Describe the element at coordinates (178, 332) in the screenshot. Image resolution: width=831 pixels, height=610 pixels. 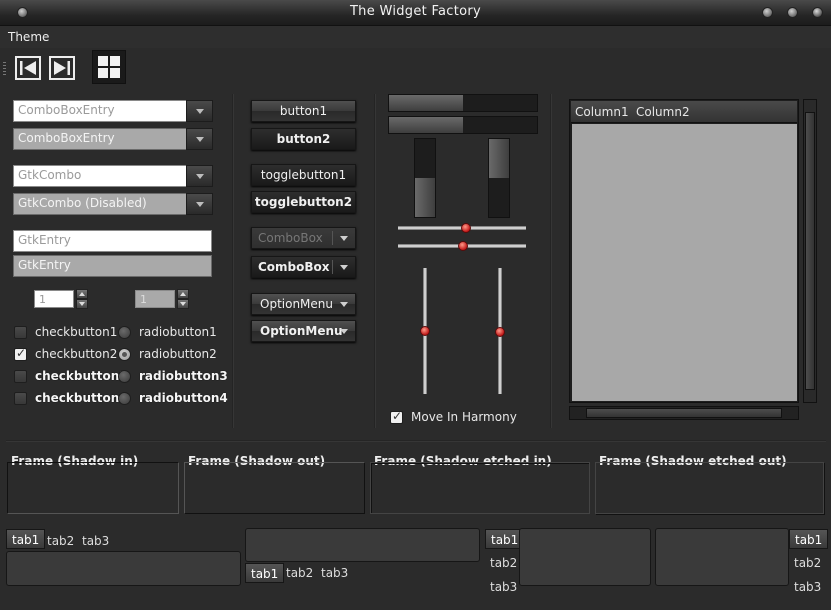
I see `radiobutton-label: radiobutton1` at that location.